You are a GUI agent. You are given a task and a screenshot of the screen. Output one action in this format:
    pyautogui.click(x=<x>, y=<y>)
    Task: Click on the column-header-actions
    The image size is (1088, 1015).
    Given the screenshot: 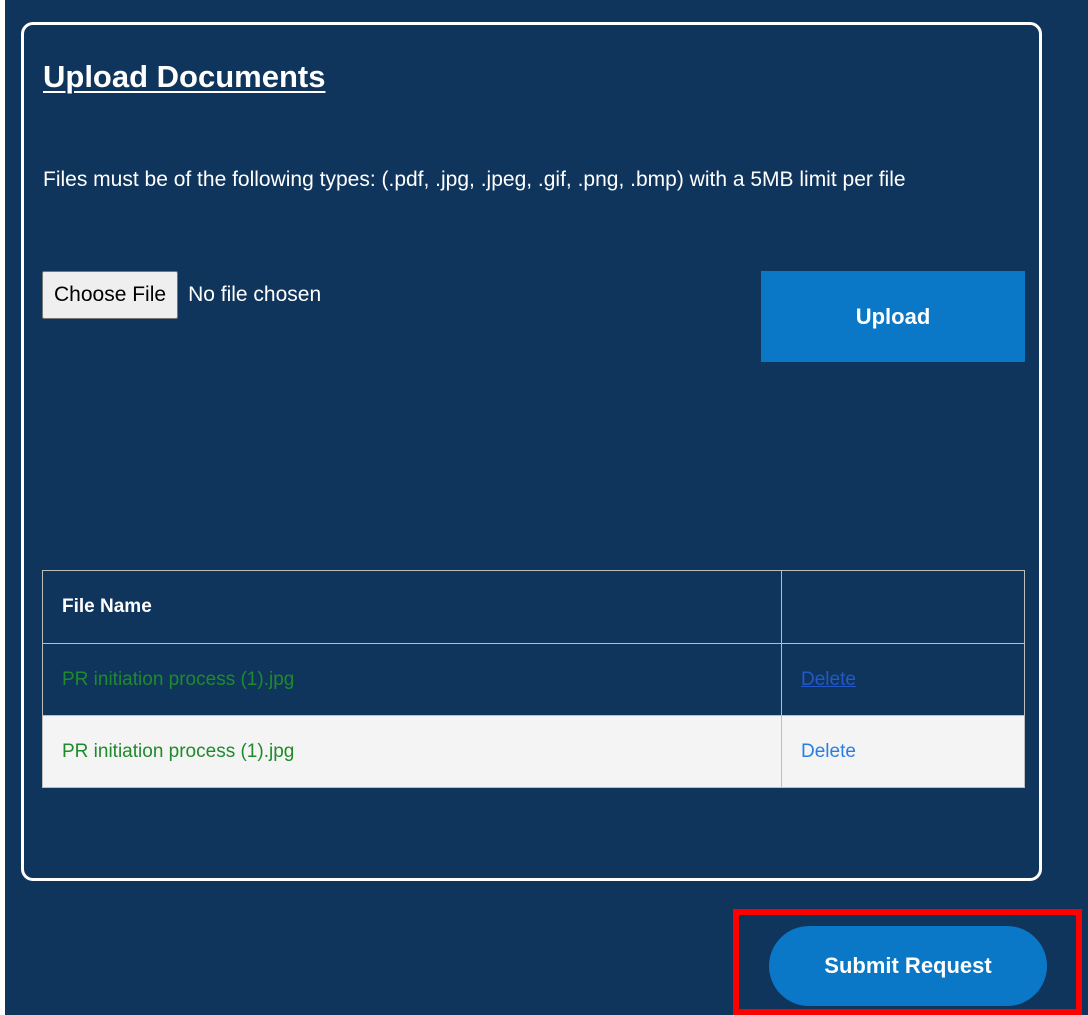 What is the action you would take?
    pyautogui.click(x=903, y=607)
    